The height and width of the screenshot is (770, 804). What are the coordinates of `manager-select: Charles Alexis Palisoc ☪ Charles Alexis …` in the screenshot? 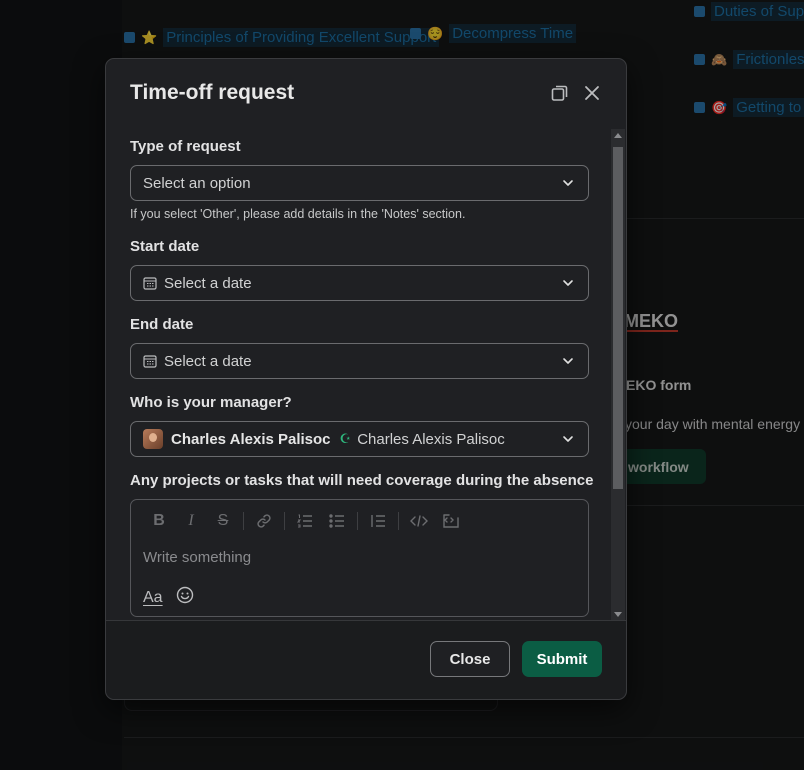 It's located at (359, 439).